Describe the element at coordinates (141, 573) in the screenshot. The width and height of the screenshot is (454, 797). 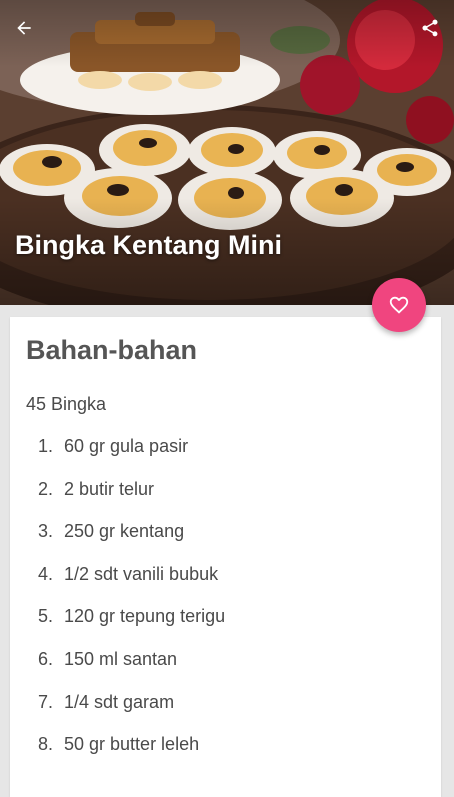
I see `ingredient-text: 1/2 sdt vanili bubuk` at that location.